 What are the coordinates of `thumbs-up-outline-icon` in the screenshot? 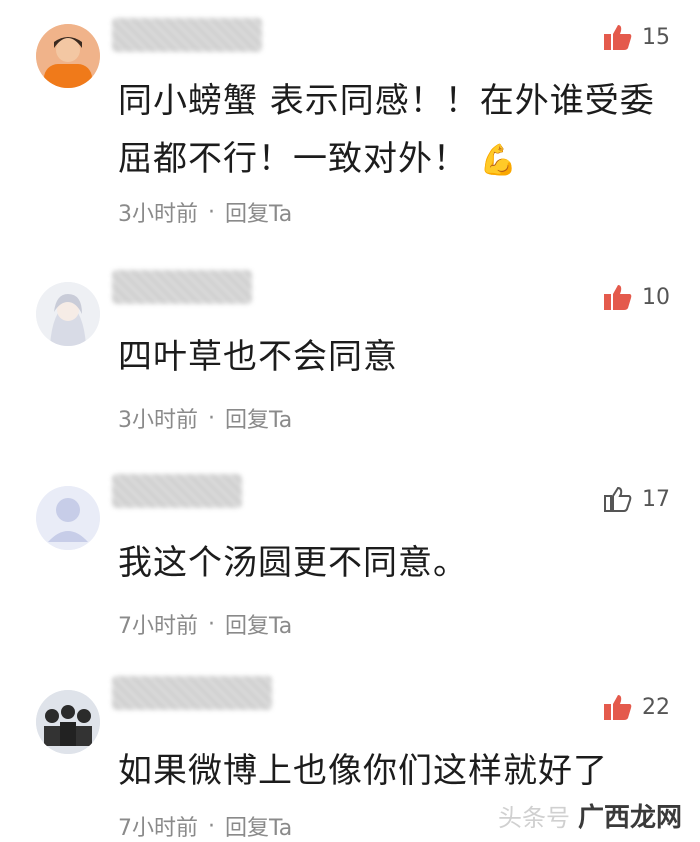 It's located at (618, 499).